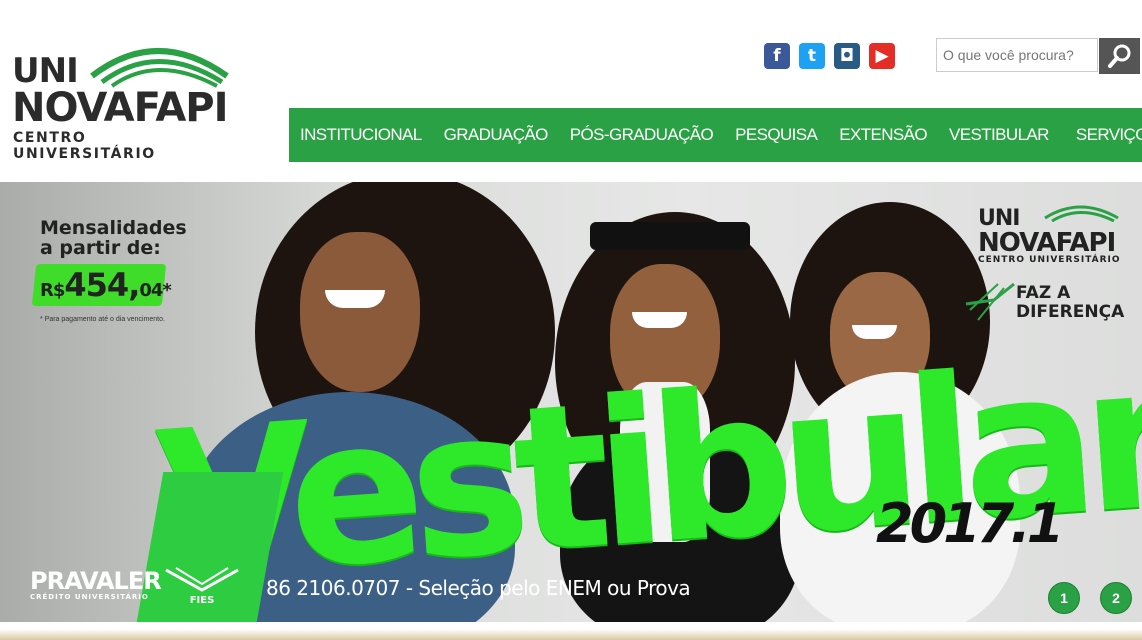  Describe the element at coordinates (1070, 312) in the screenshot. I see `slogan-line2: DIFERENÇA` at that location.